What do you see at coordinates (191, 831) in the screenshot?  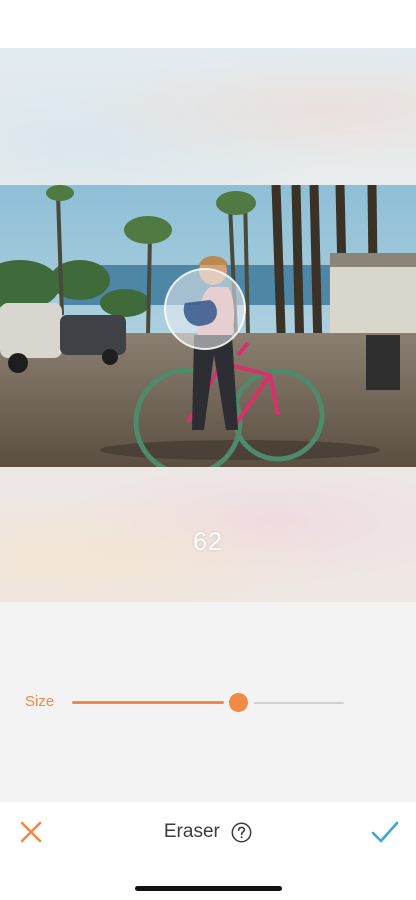 I see `tool-title-text: Eraser` at bounding box center [191, 831].